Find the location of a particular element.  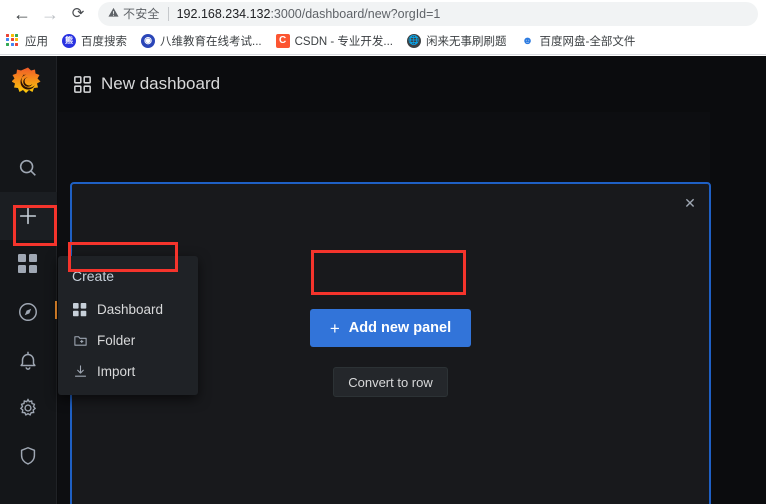

import-icon is located at coordinates (80, 372).